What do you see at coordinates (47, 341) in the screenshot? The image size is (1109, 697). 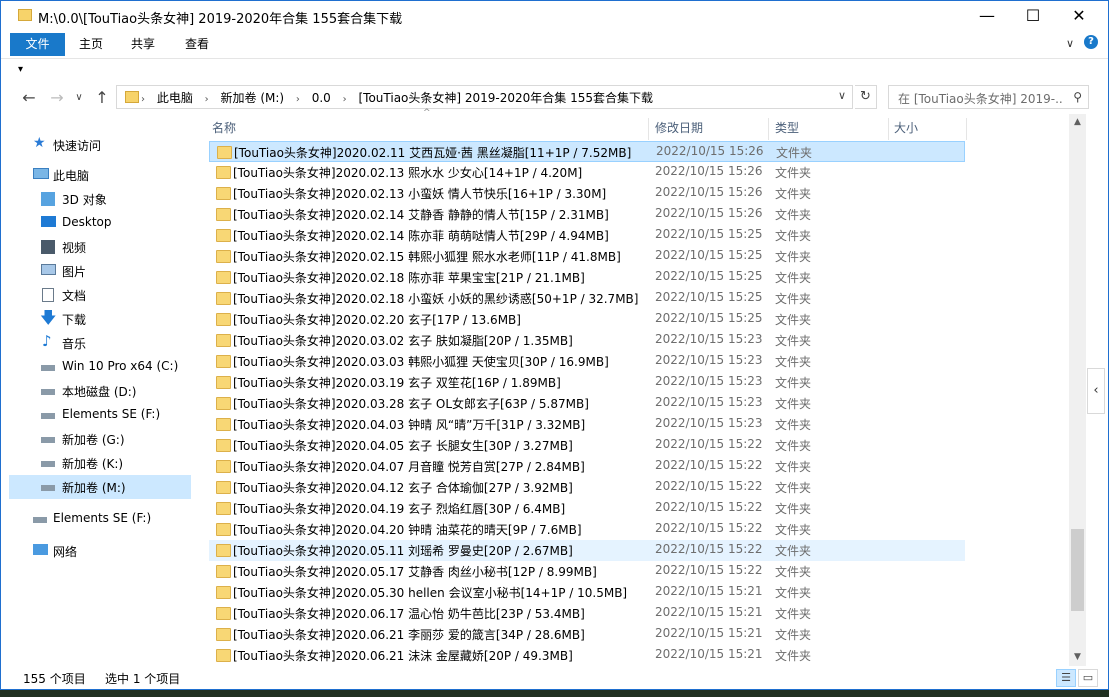 I see `music-icon: ♪` at bounding box center [47, 341].